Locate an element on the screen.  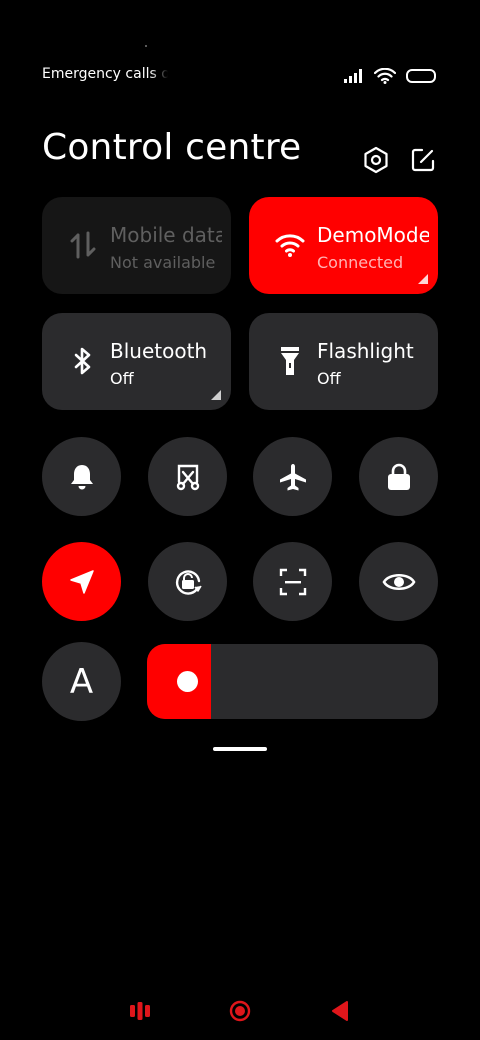
wifi-icon is located at coordinates (290, 245).